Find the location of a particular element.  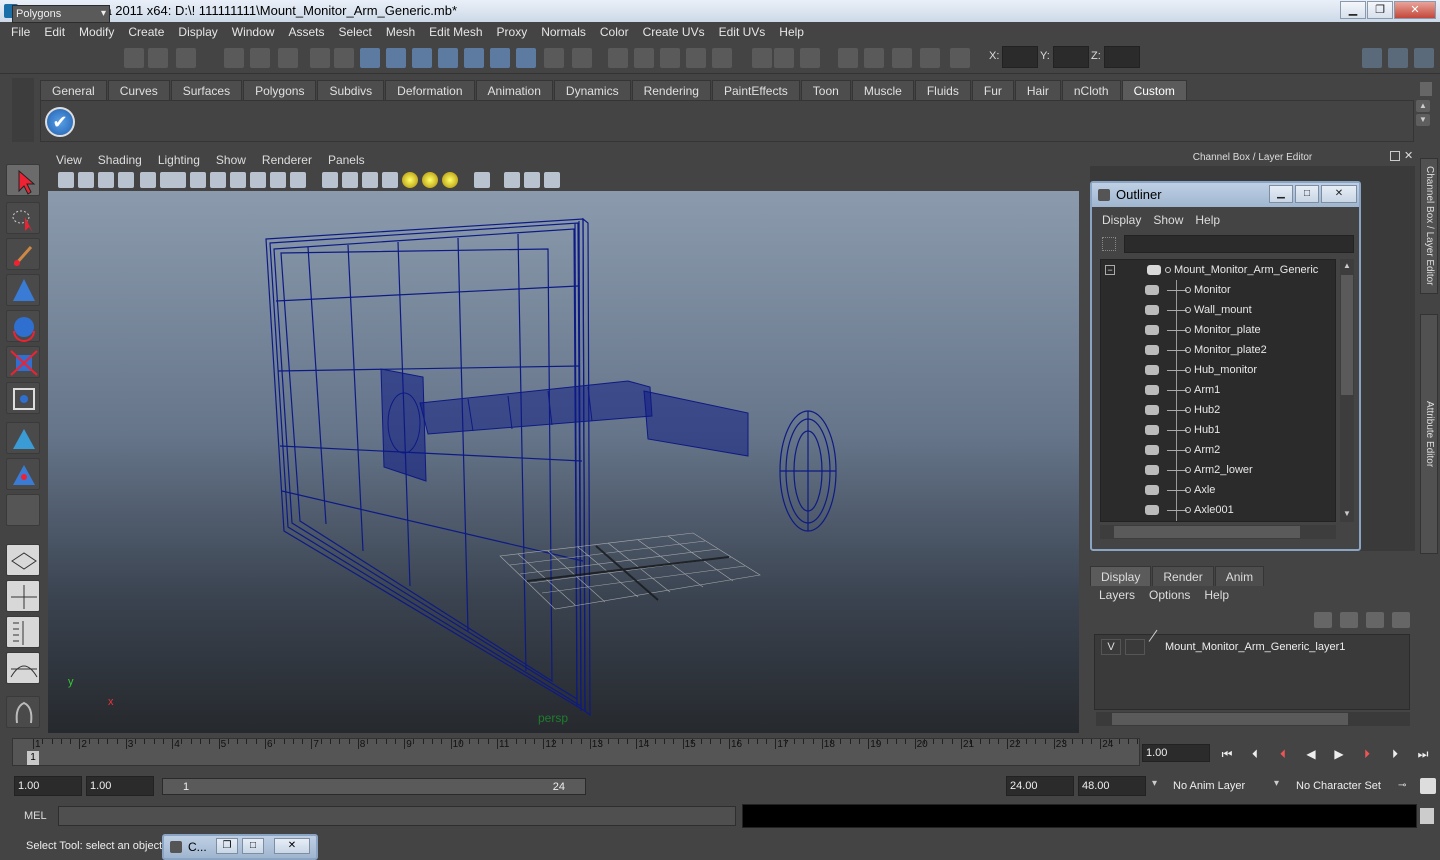

shadows-icon is located at coordinates (450, 180).